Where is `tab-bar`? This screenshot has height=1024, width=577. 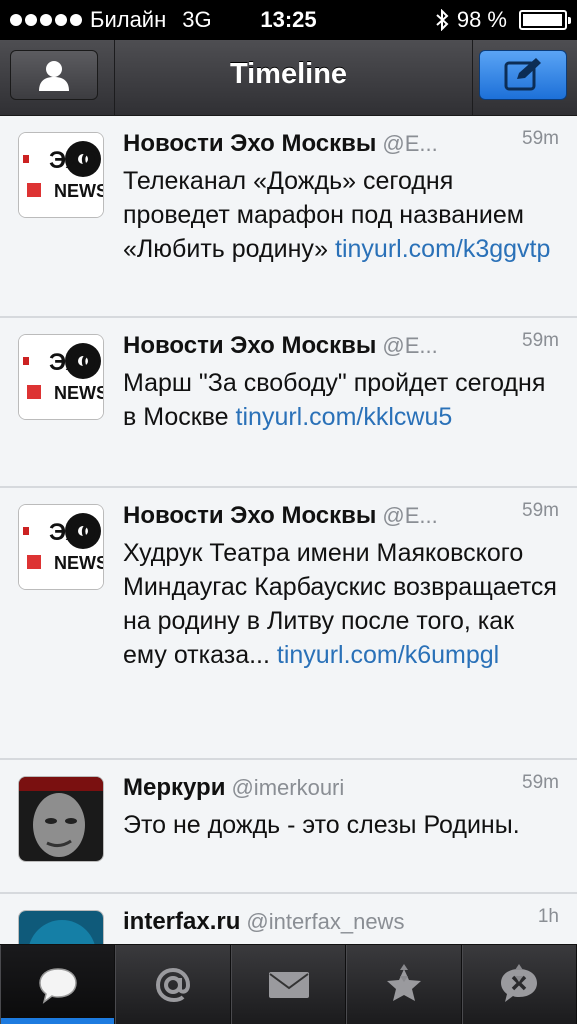 tab-bar is located at coordinates (288, 984).